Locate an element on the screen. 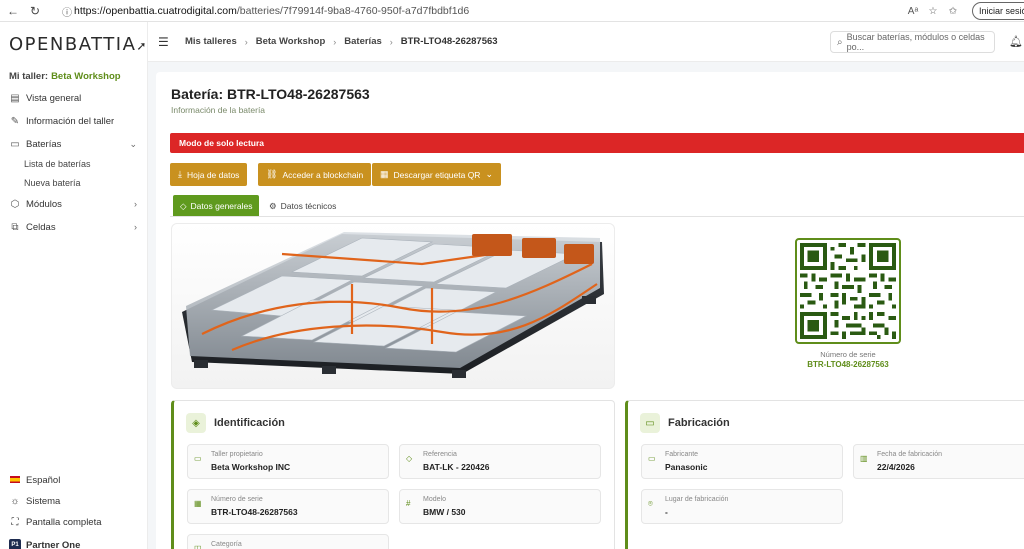 The width and height of the screenshot is (1024, 549). browser-login-button: Iniciar sesión is located at coordinates (998, 11).